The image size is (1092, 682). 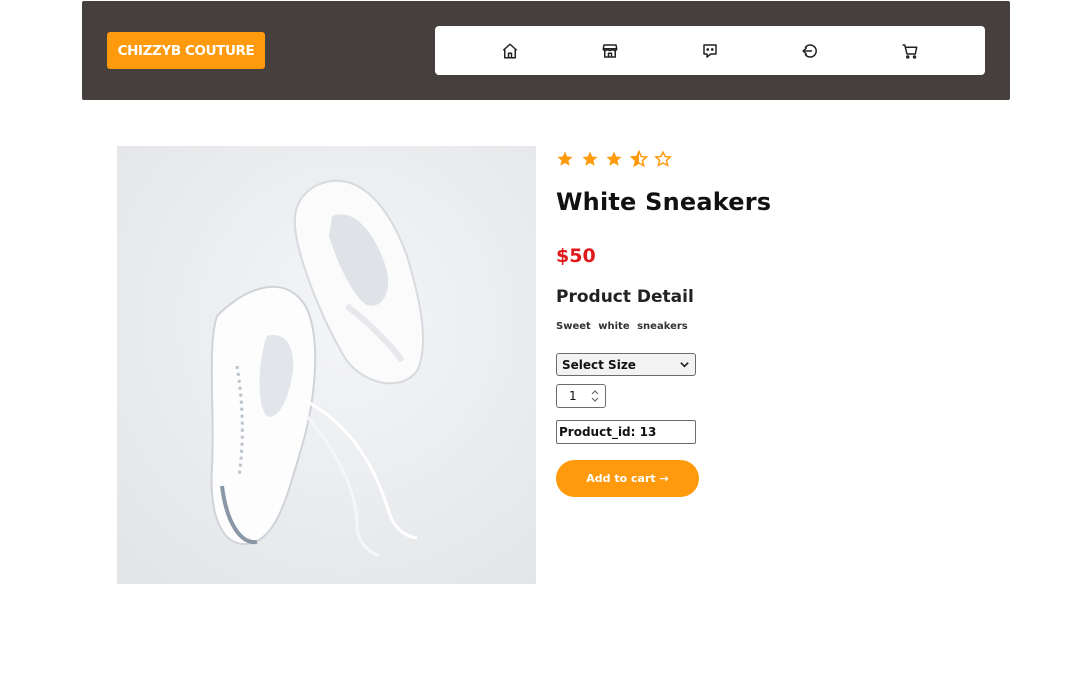 What do you see at coordinates (622, 326) in the screenshot?
I see `product-description: Sweet white sneakers` at bounding box center [622, 326].